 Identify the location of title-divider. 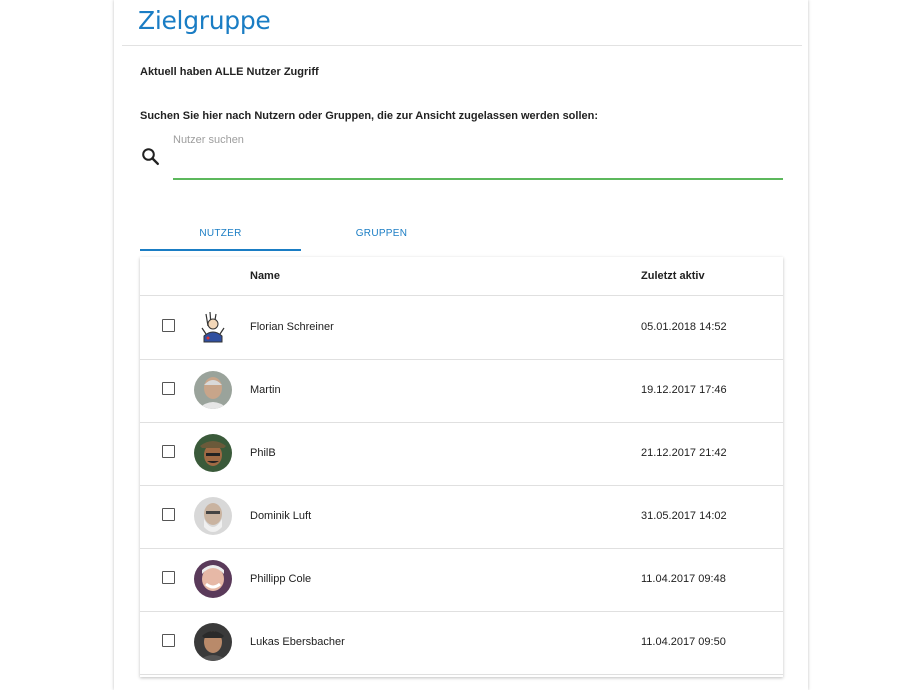
(462, 45).